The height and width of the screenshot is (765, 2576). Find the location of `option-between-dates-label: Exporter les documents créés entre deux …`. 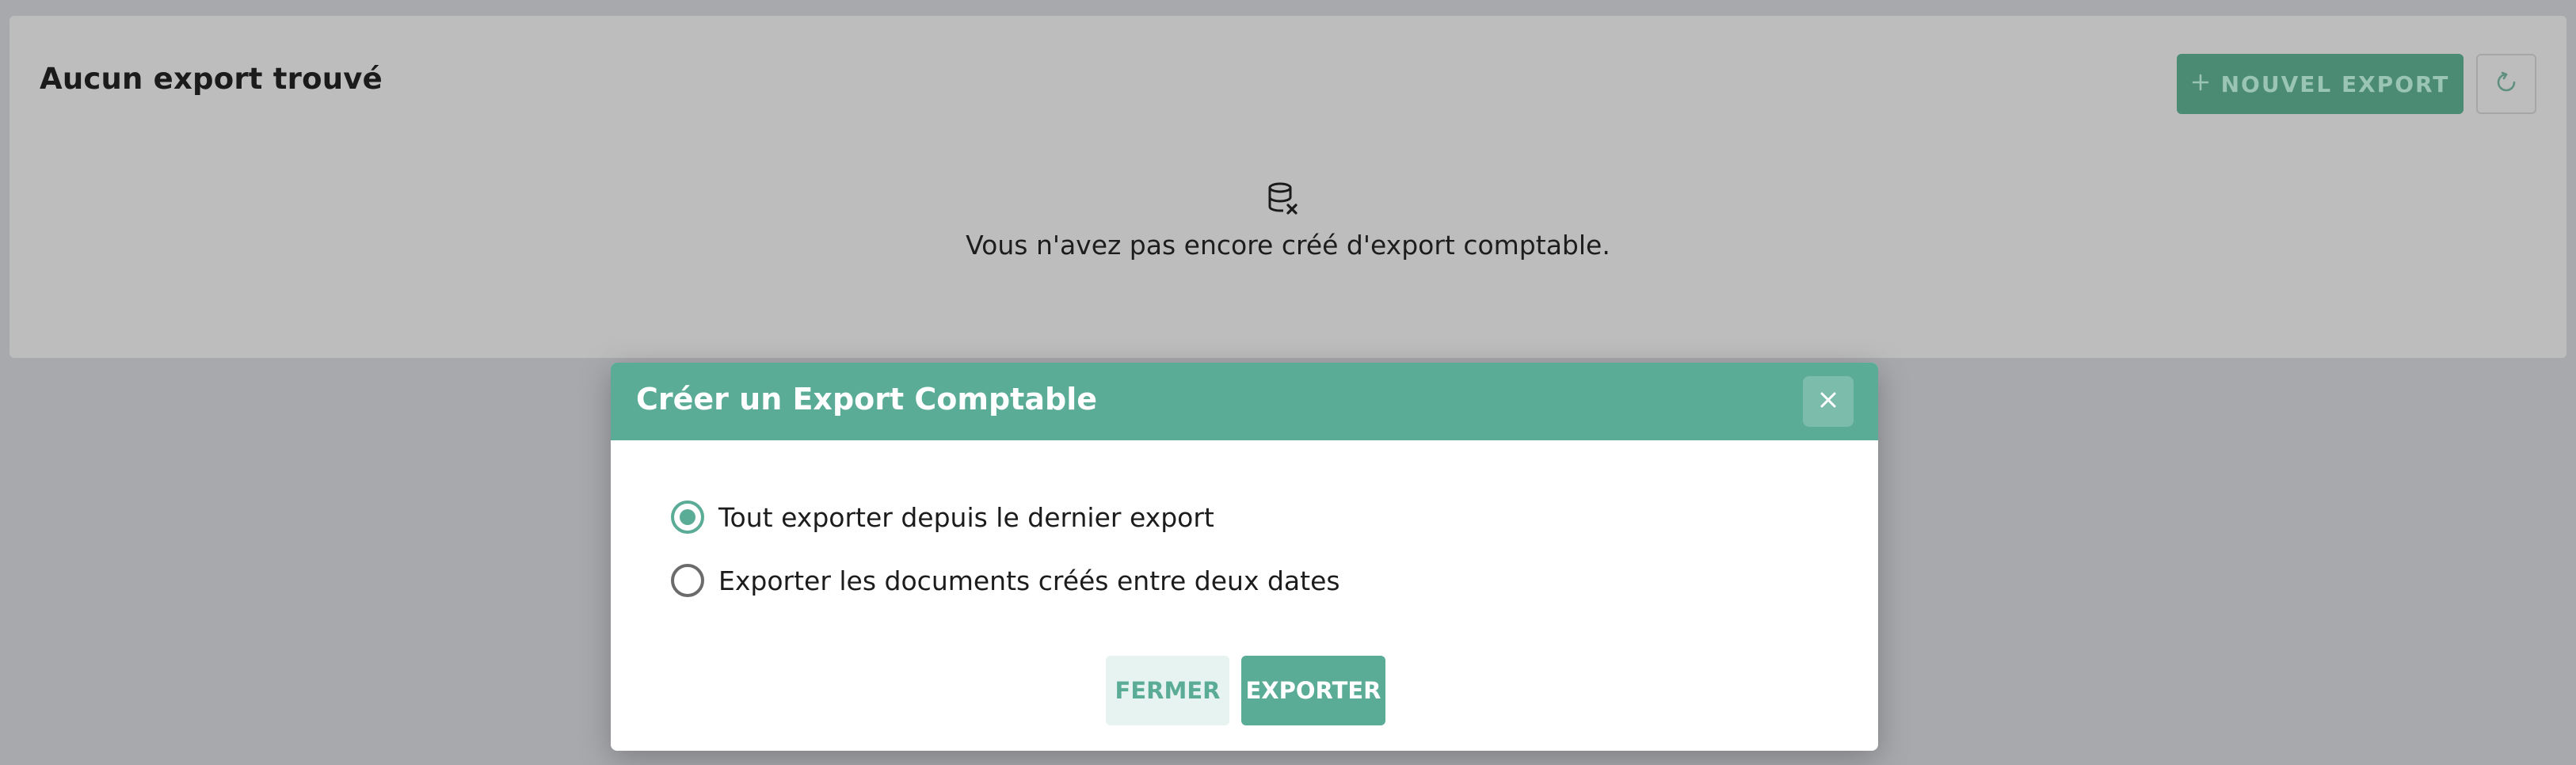

option-between-dates-label: Exporter les documents créés entre deux … is located at coordinates (1029, 580).